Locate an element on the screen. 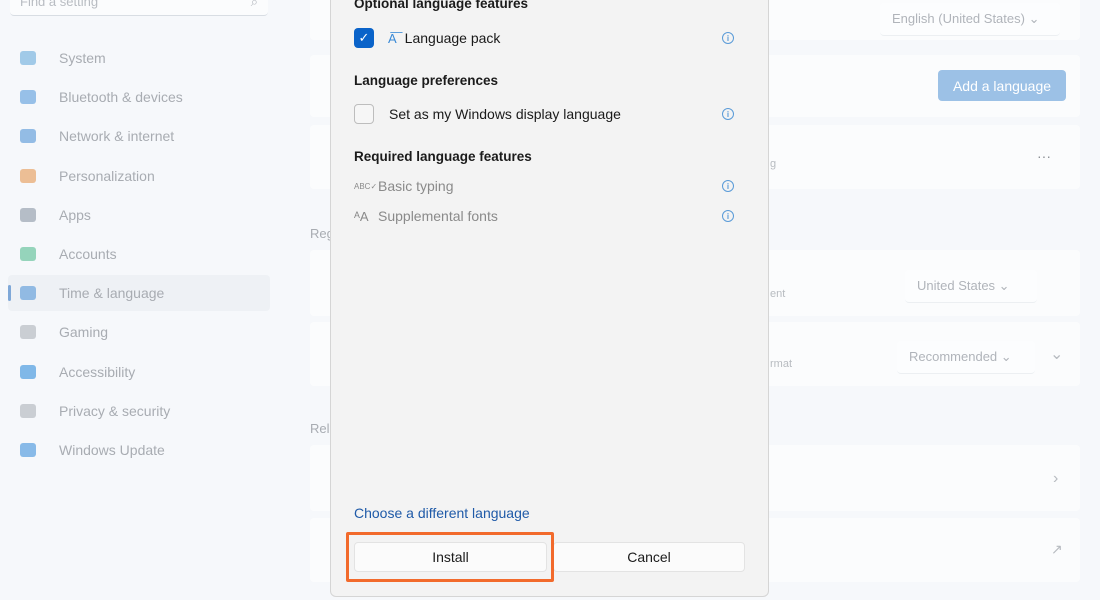 The image size is (1100, 600). choose-different-language-link: Choose a different language is located at coordinates (442, 513).